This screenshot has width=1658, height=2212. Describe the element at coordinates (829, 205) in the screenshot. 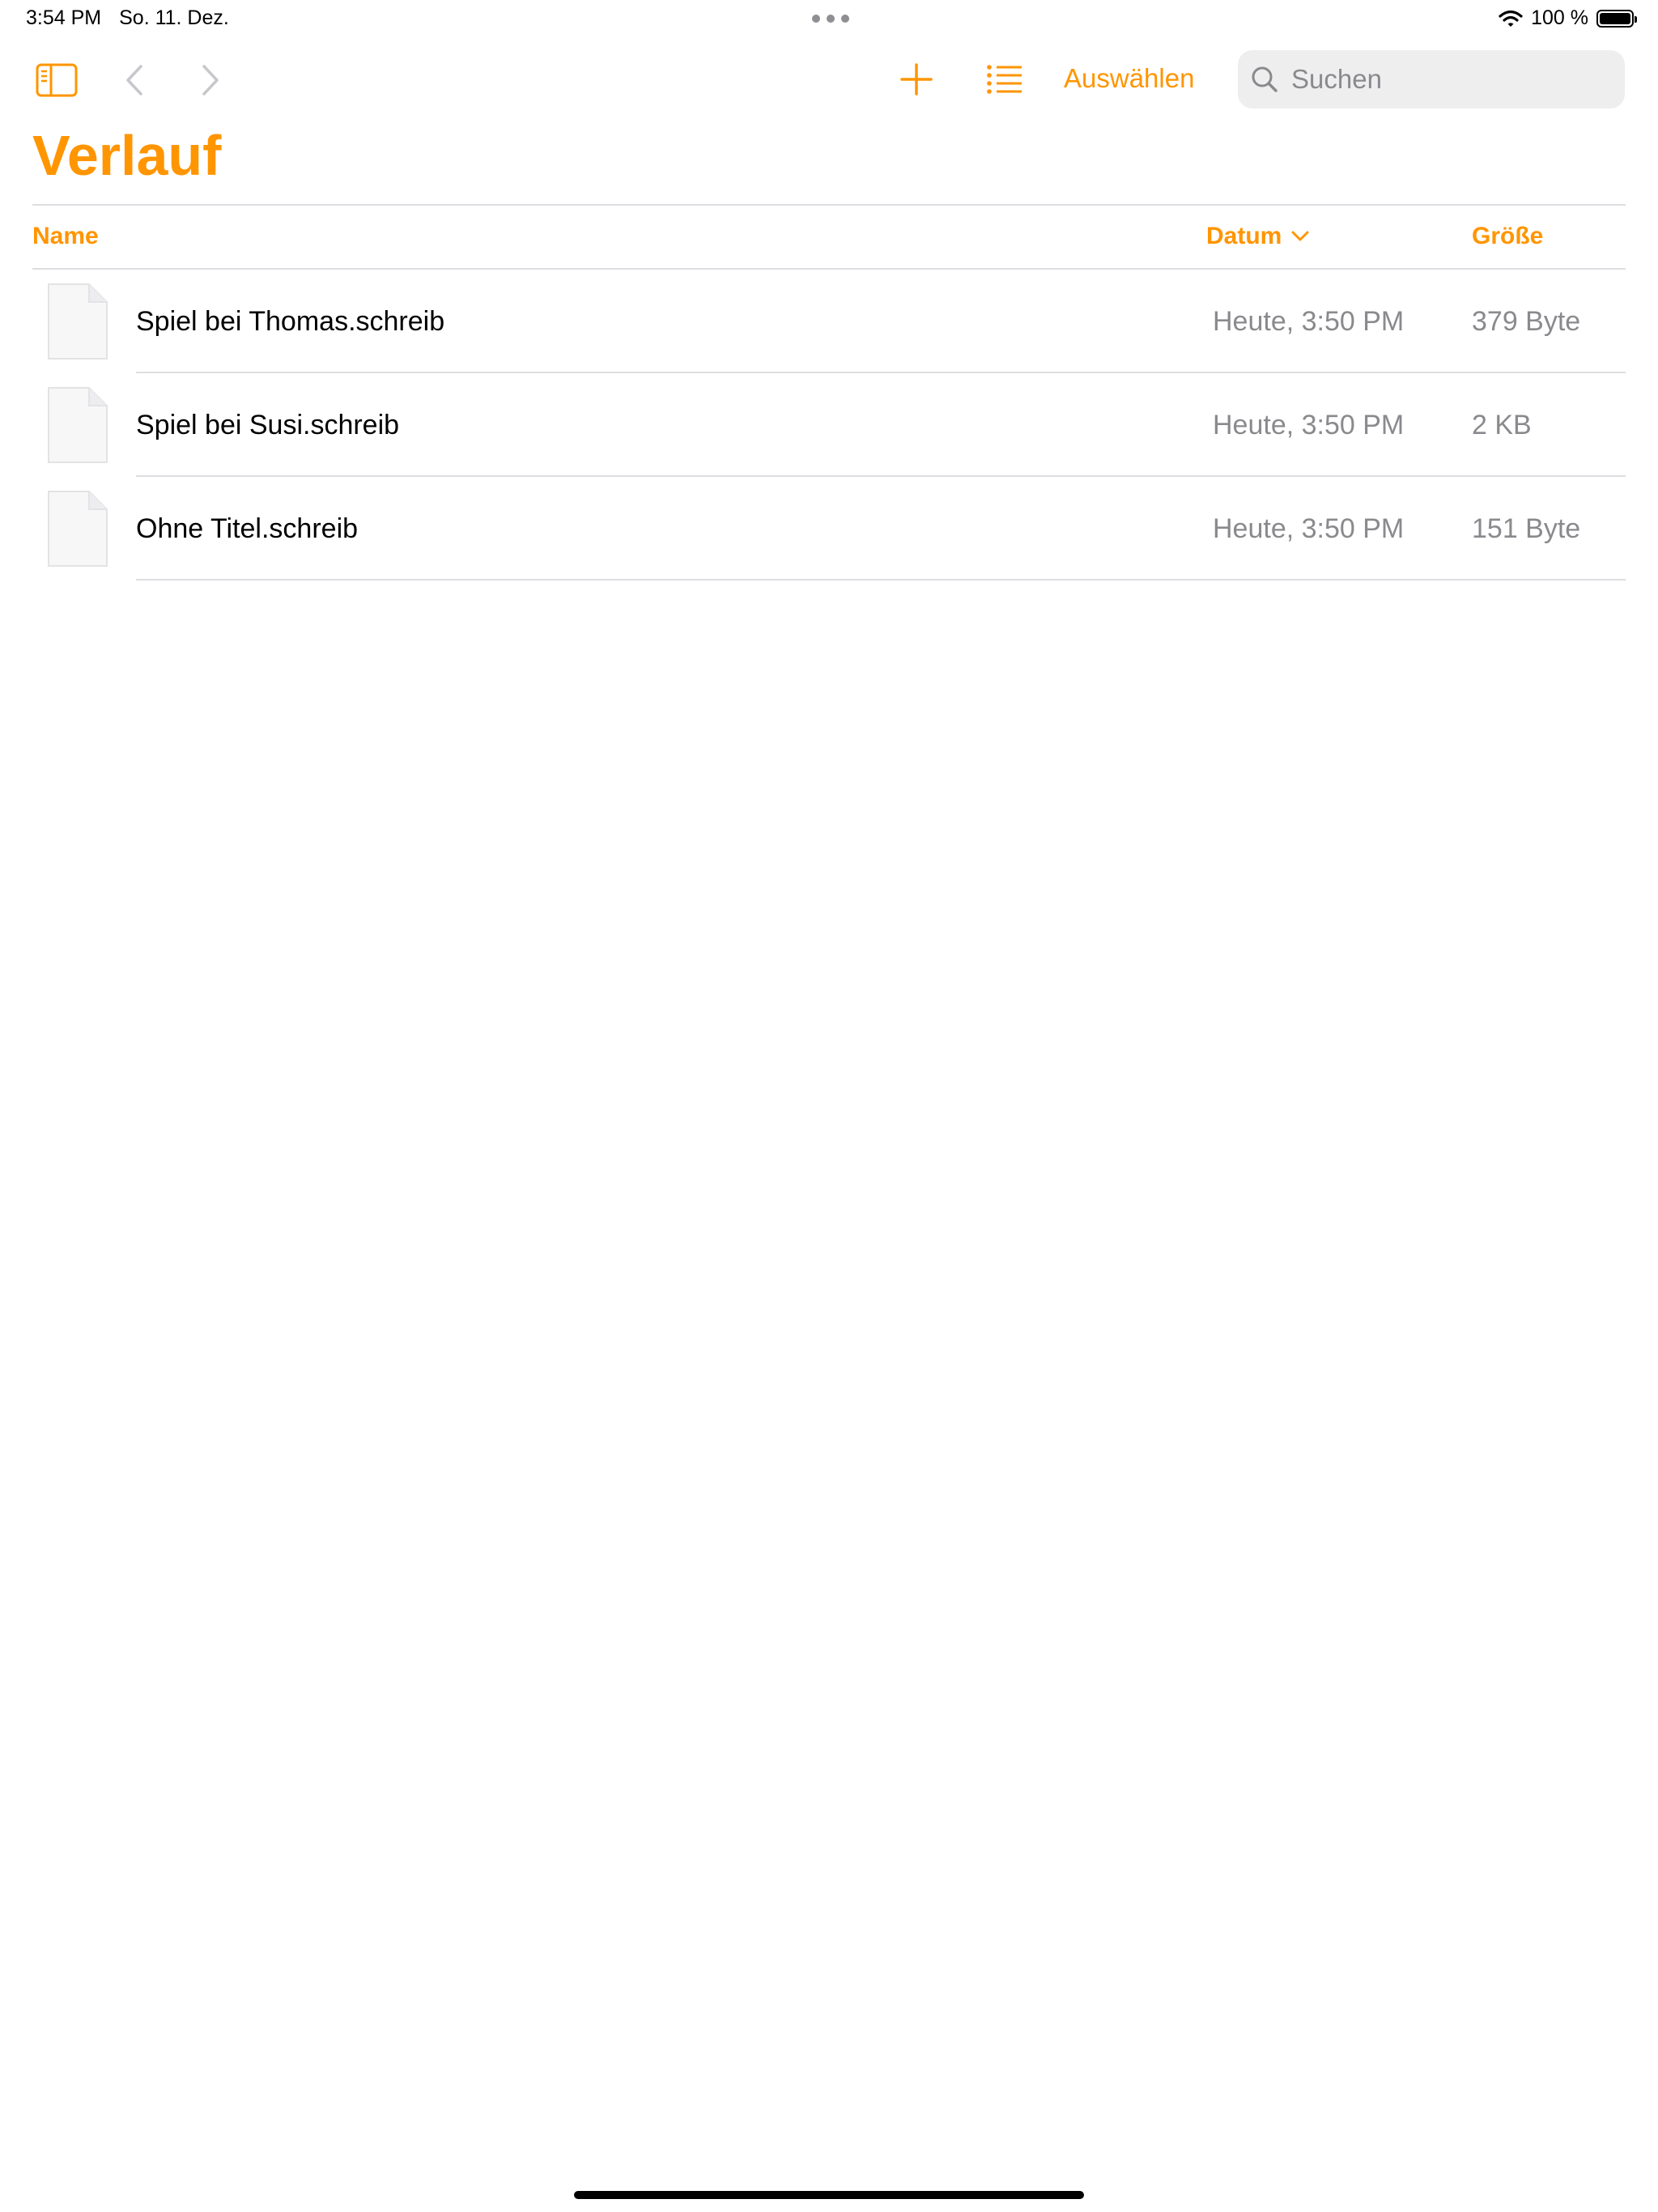

I see `header-top-divider` at that location.